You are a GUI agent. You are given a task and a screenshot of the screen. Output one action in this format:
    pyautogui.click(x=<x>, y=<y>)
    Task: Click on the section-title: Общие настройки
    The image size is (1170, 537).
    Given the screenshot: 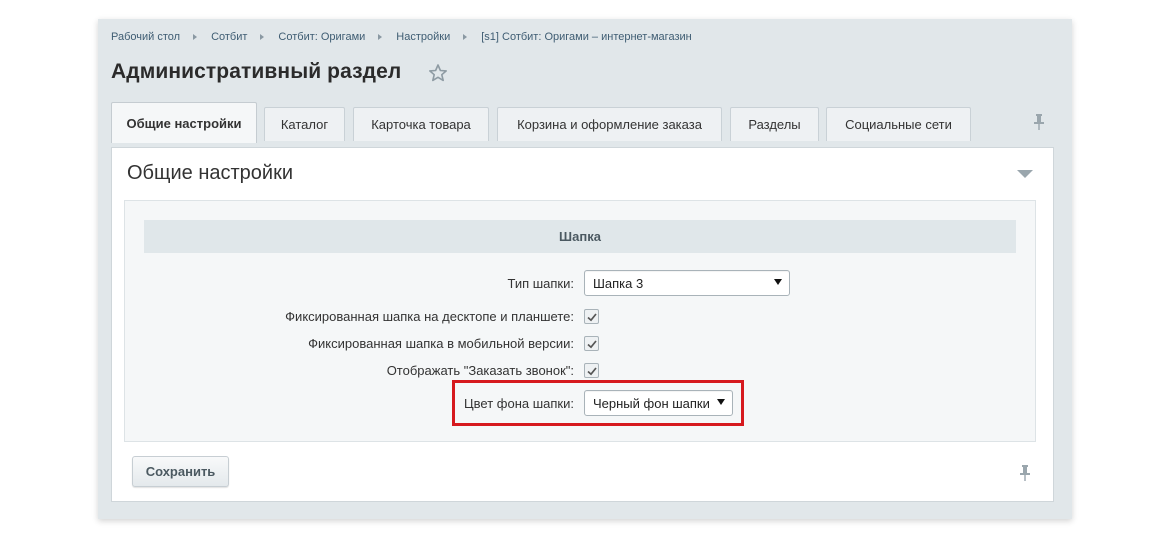 What is the action you would take?
    pyautogui.click(x=210, y=173)
    